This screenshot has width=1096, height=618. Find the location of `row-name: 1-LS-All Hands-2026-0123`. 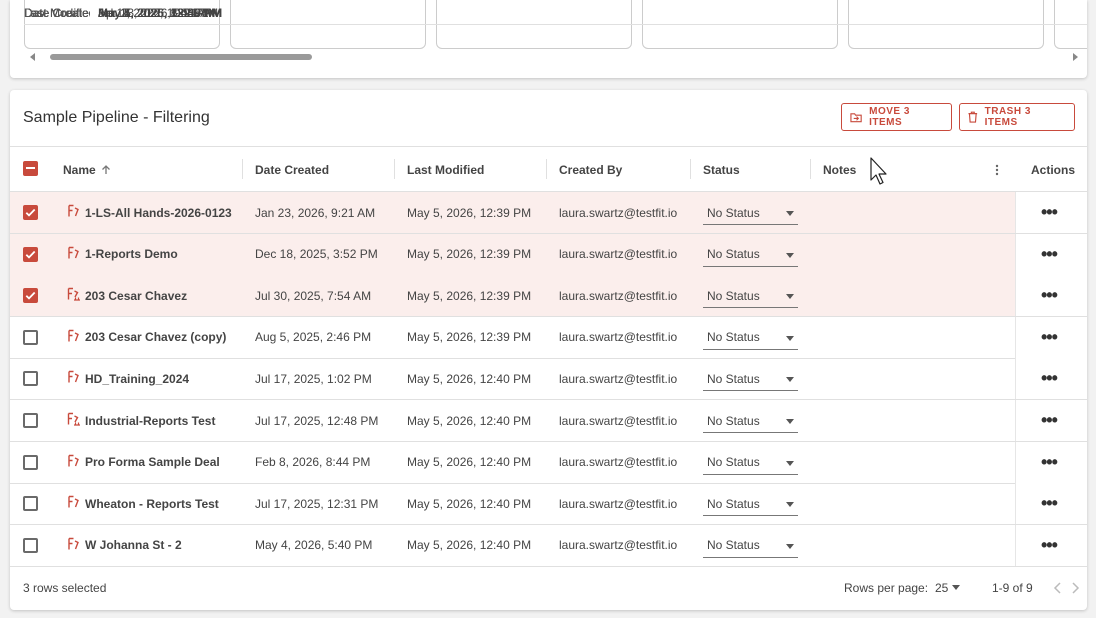

row-name: 1-LS-All Hands-2026-0123 is located at coordinates (158, 212).